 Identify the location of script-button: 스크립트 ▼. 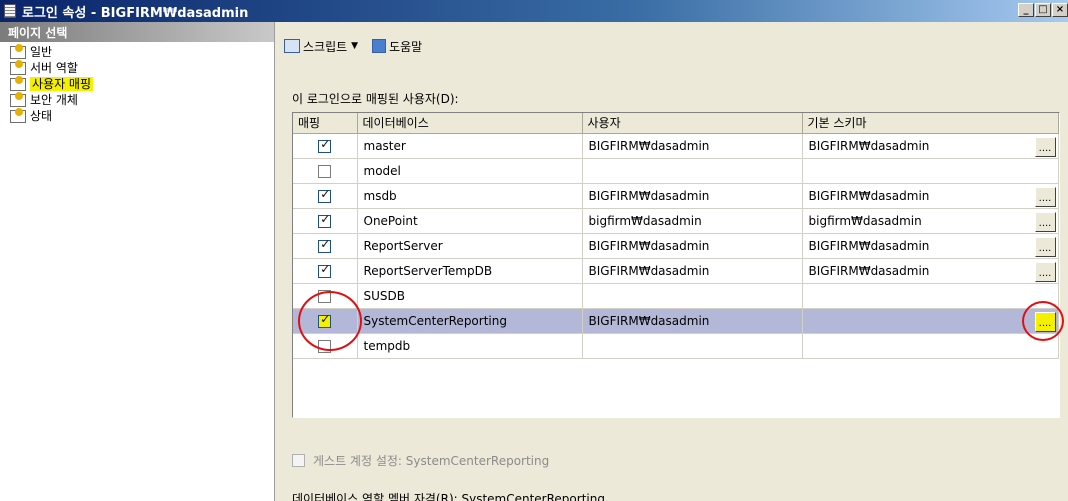
(324, 46).